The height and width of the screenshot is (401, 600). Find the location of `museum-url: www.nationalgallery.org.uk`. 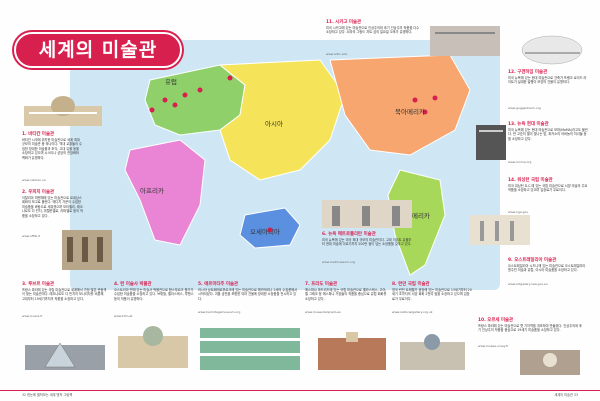

museum-url: www.nationalgallery.org.uk is located at coordinates (412, 312).